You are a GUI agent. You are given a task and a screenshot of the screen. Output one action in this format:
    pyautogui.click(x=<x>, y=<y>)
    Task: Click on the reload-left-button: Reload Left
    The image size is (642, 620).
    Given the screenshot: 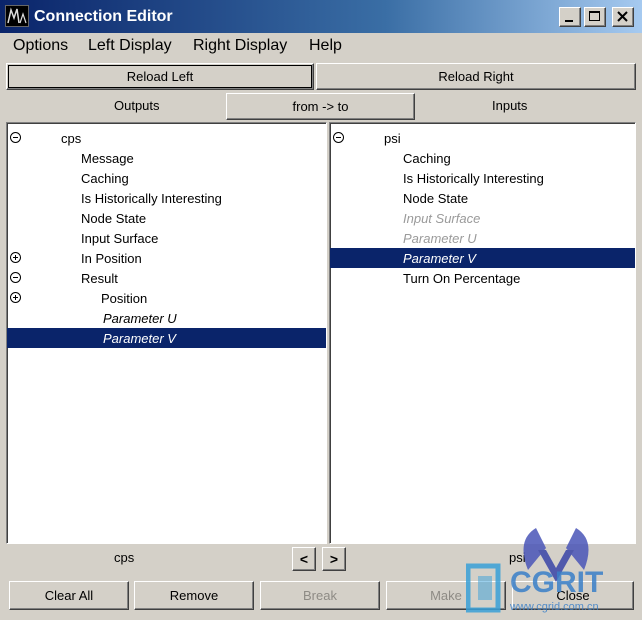 What is the action you would take?
    pyautogui.click(x=160, y=76)
    